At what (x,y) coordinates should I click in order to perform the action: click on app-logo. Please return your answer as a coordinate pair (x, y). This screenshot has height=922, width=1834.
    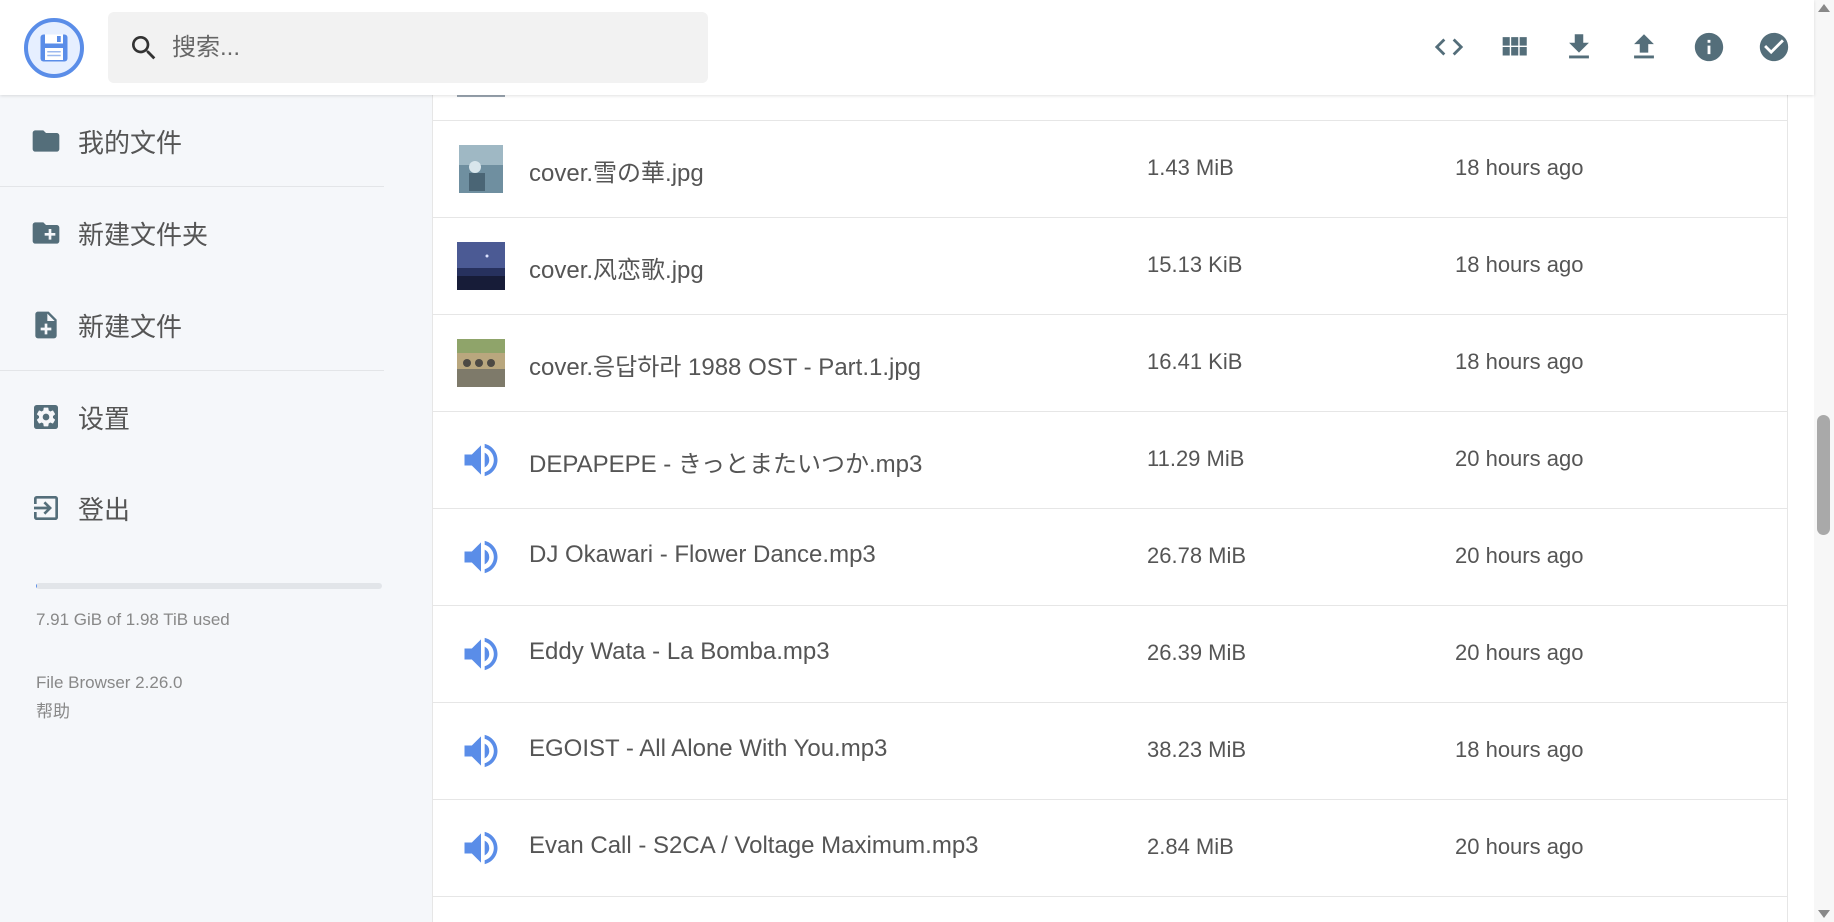
    Looking at the image, I should click on (54, 48).